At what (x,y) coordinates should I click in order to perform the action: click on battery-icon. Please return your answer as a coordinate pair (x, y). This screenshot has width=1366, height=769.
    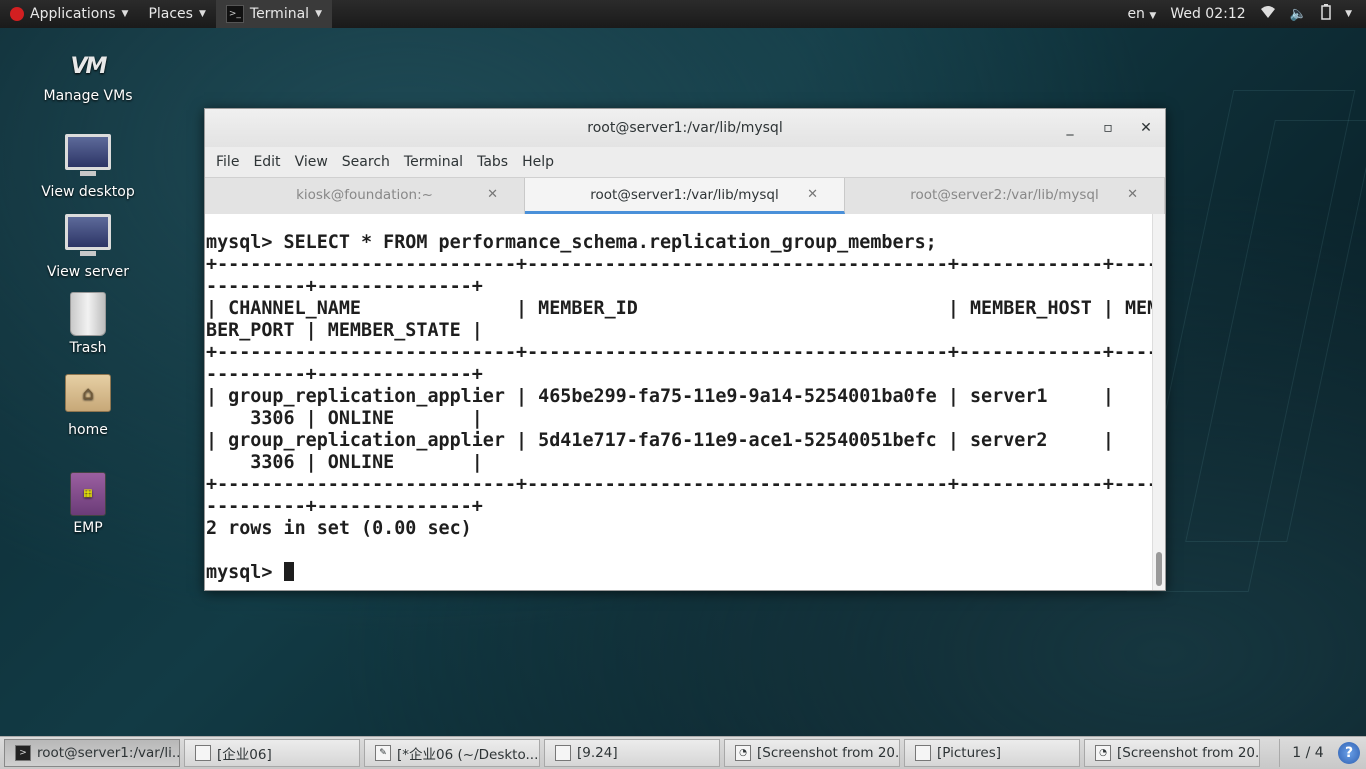
    Looking at the image, I should click on (1326, 14).